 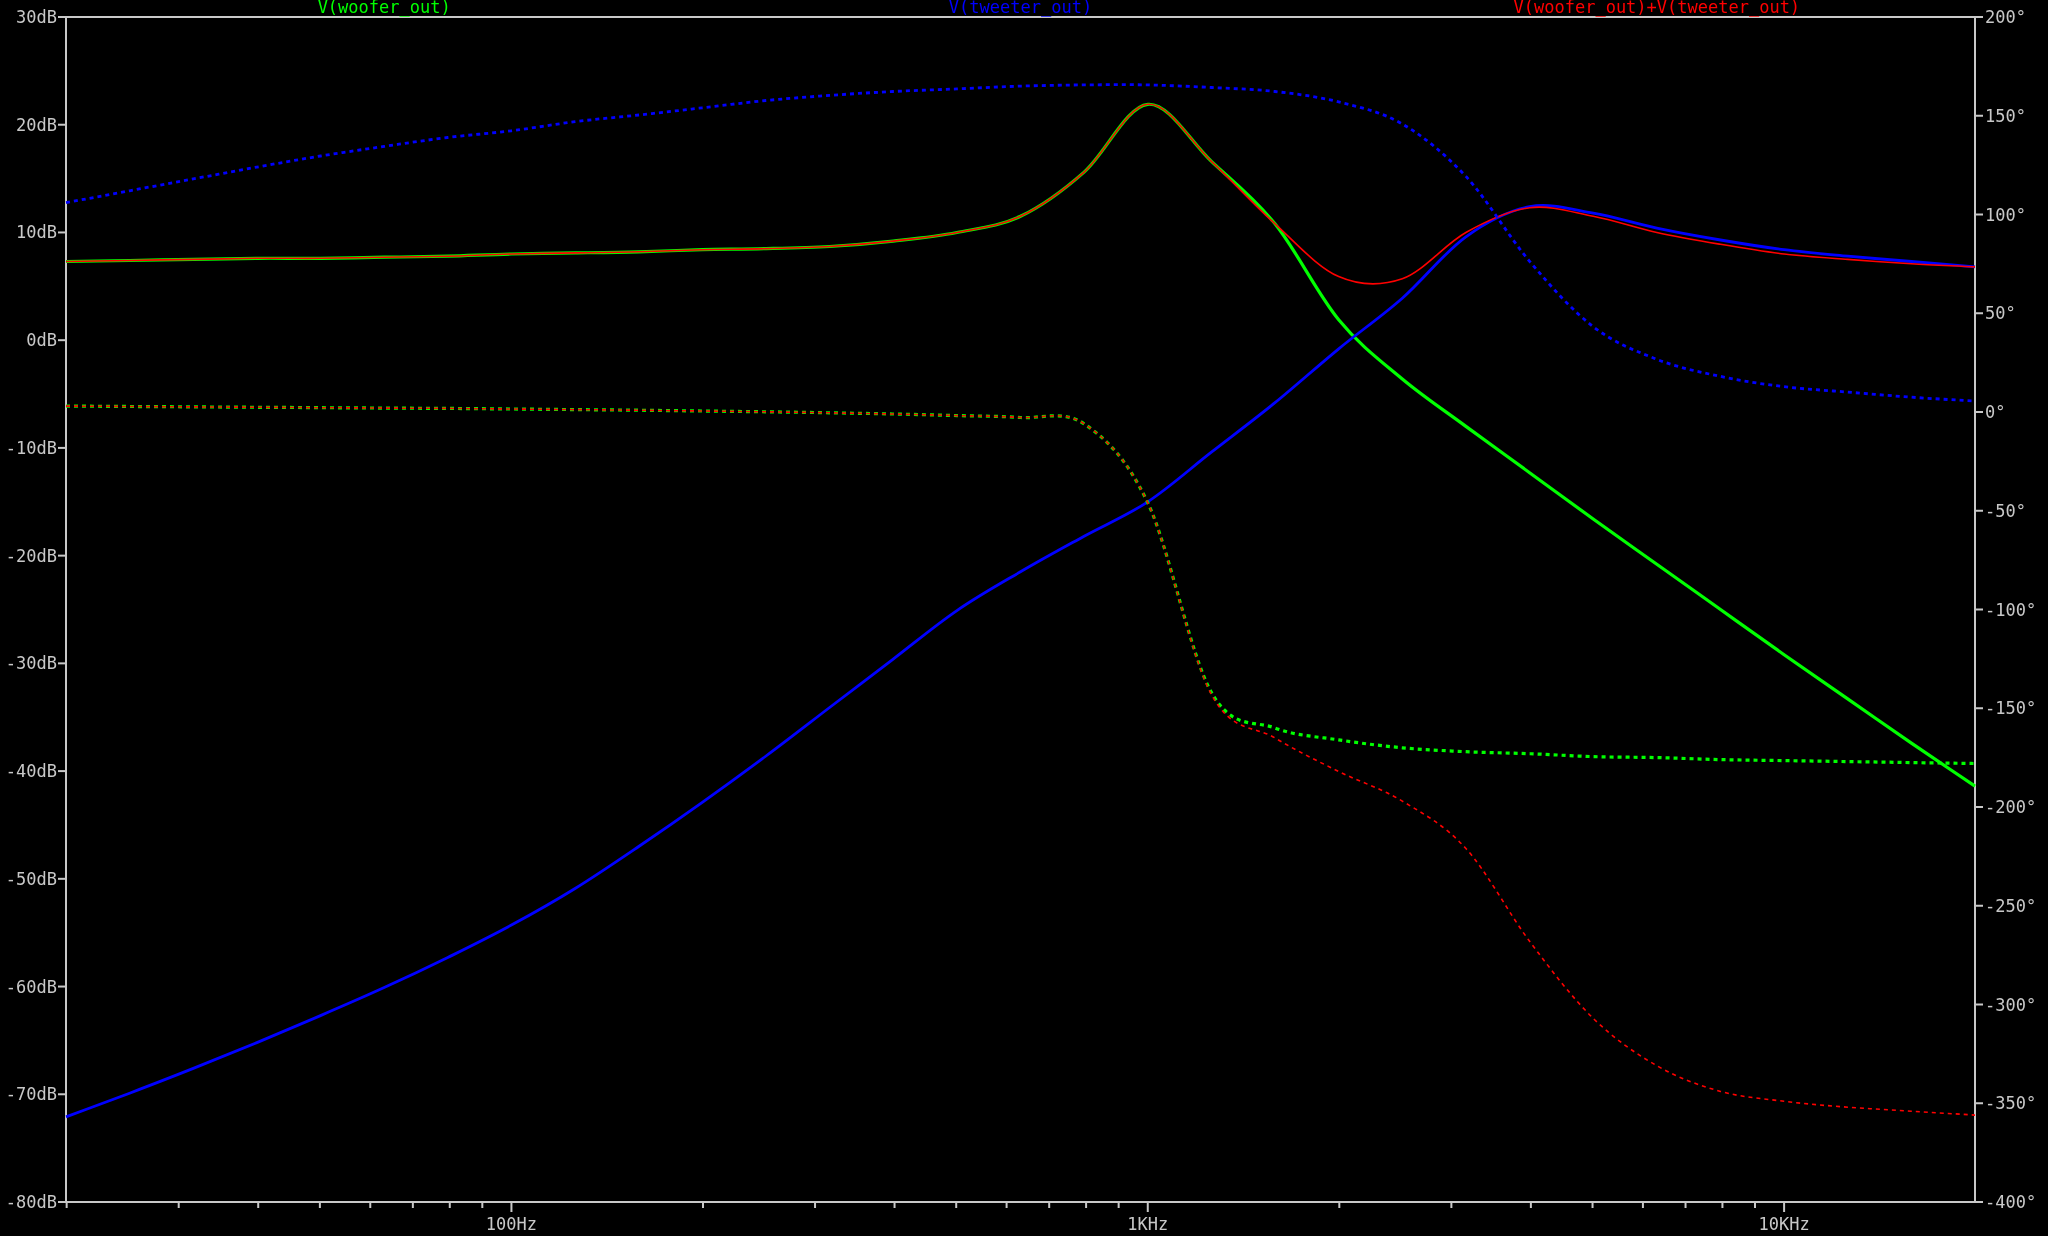 What do you see at coordinates (31, 1202) in the screenshot?
I see `axis-tick-label: -80dB` at bounding box center [31, 1202].